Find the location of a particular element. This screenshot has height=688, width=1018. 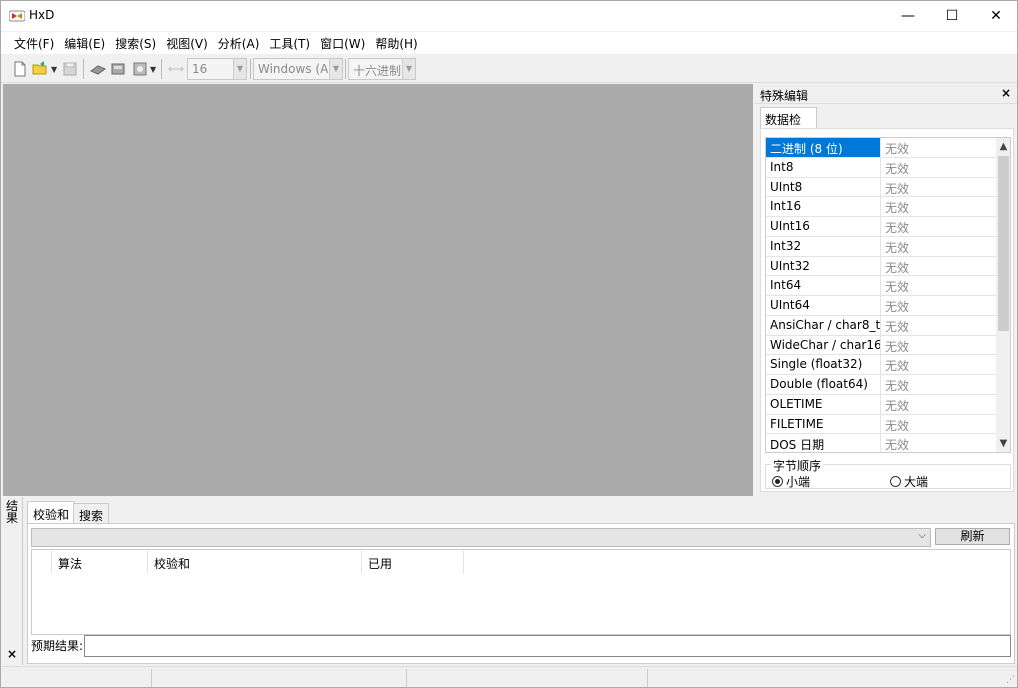

scrollbar-thumb is located at coordinates (1003, 243).